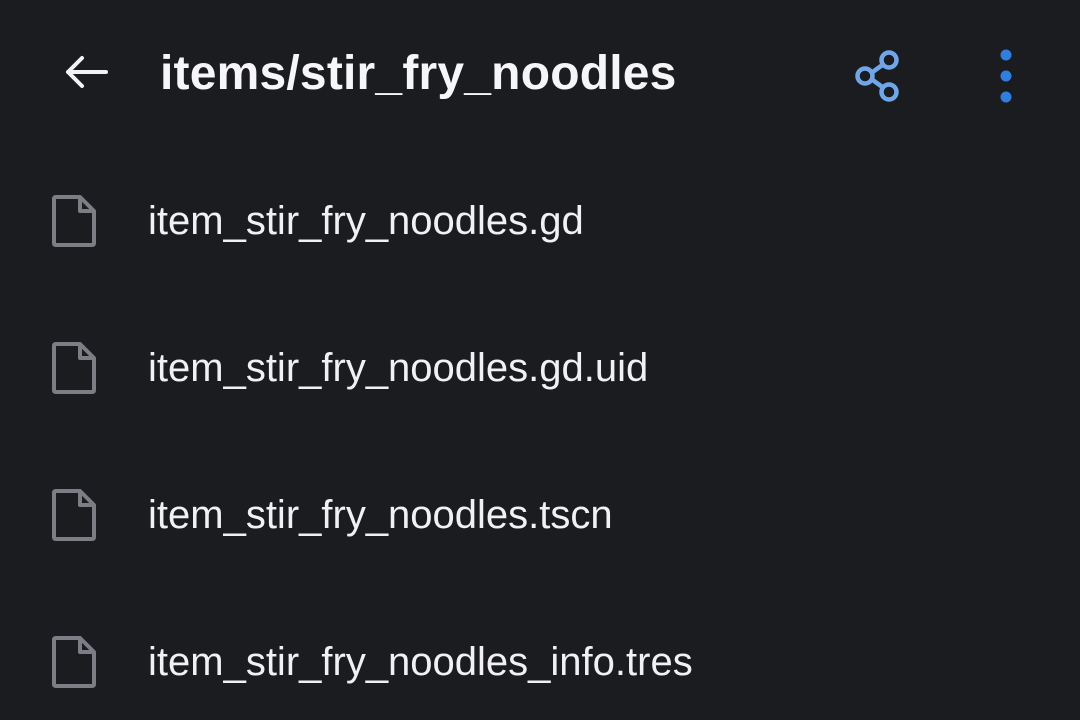  I want to click on back-button, so click(86, 72).